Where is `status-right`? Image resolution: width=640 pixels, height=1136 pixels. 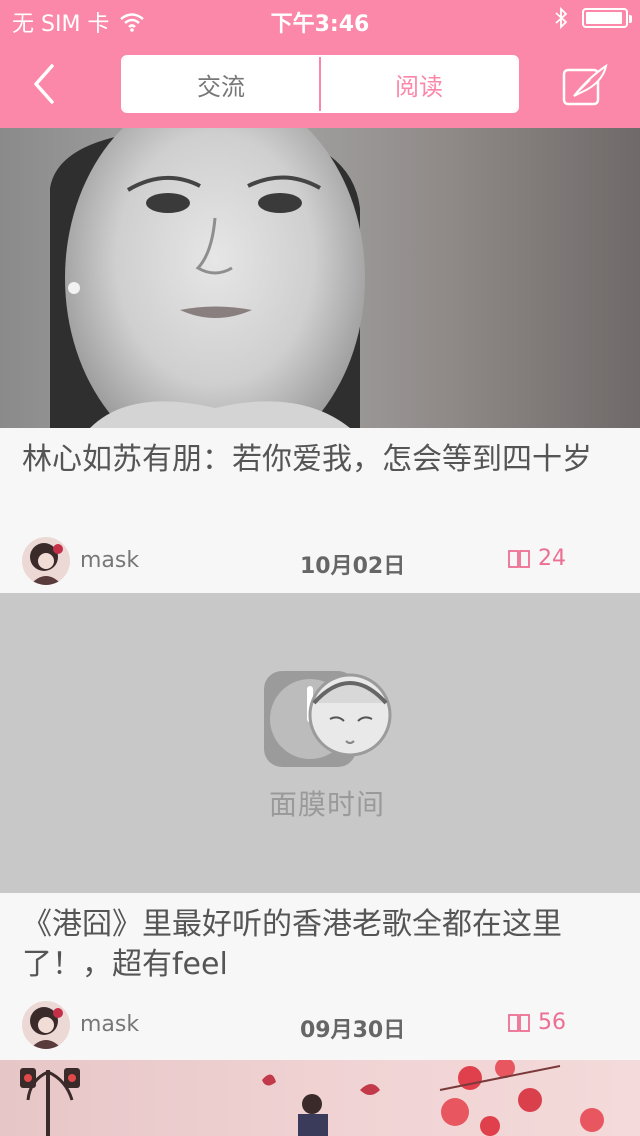
status-right is located at coordinates (593, 18).